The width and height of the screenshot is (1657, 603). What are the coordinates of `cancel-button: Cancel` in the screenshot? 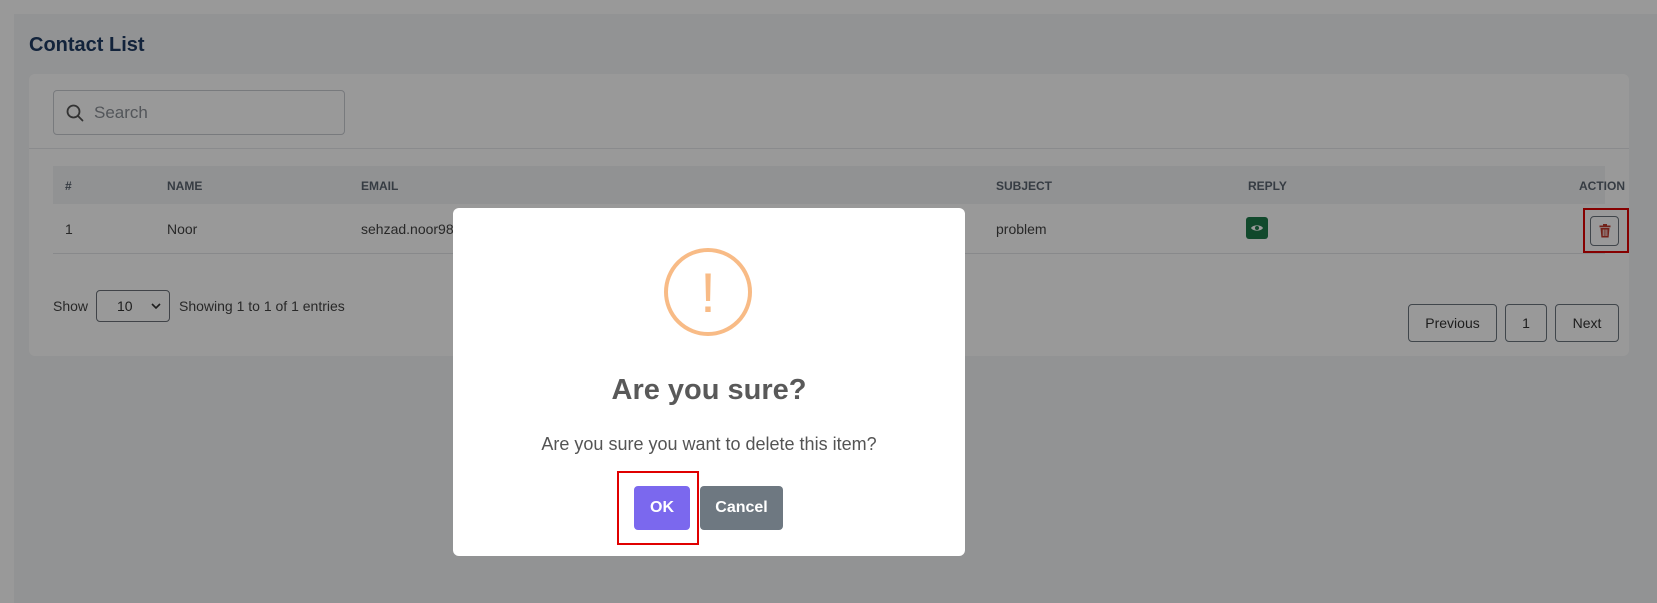 It's located at (741, 508).